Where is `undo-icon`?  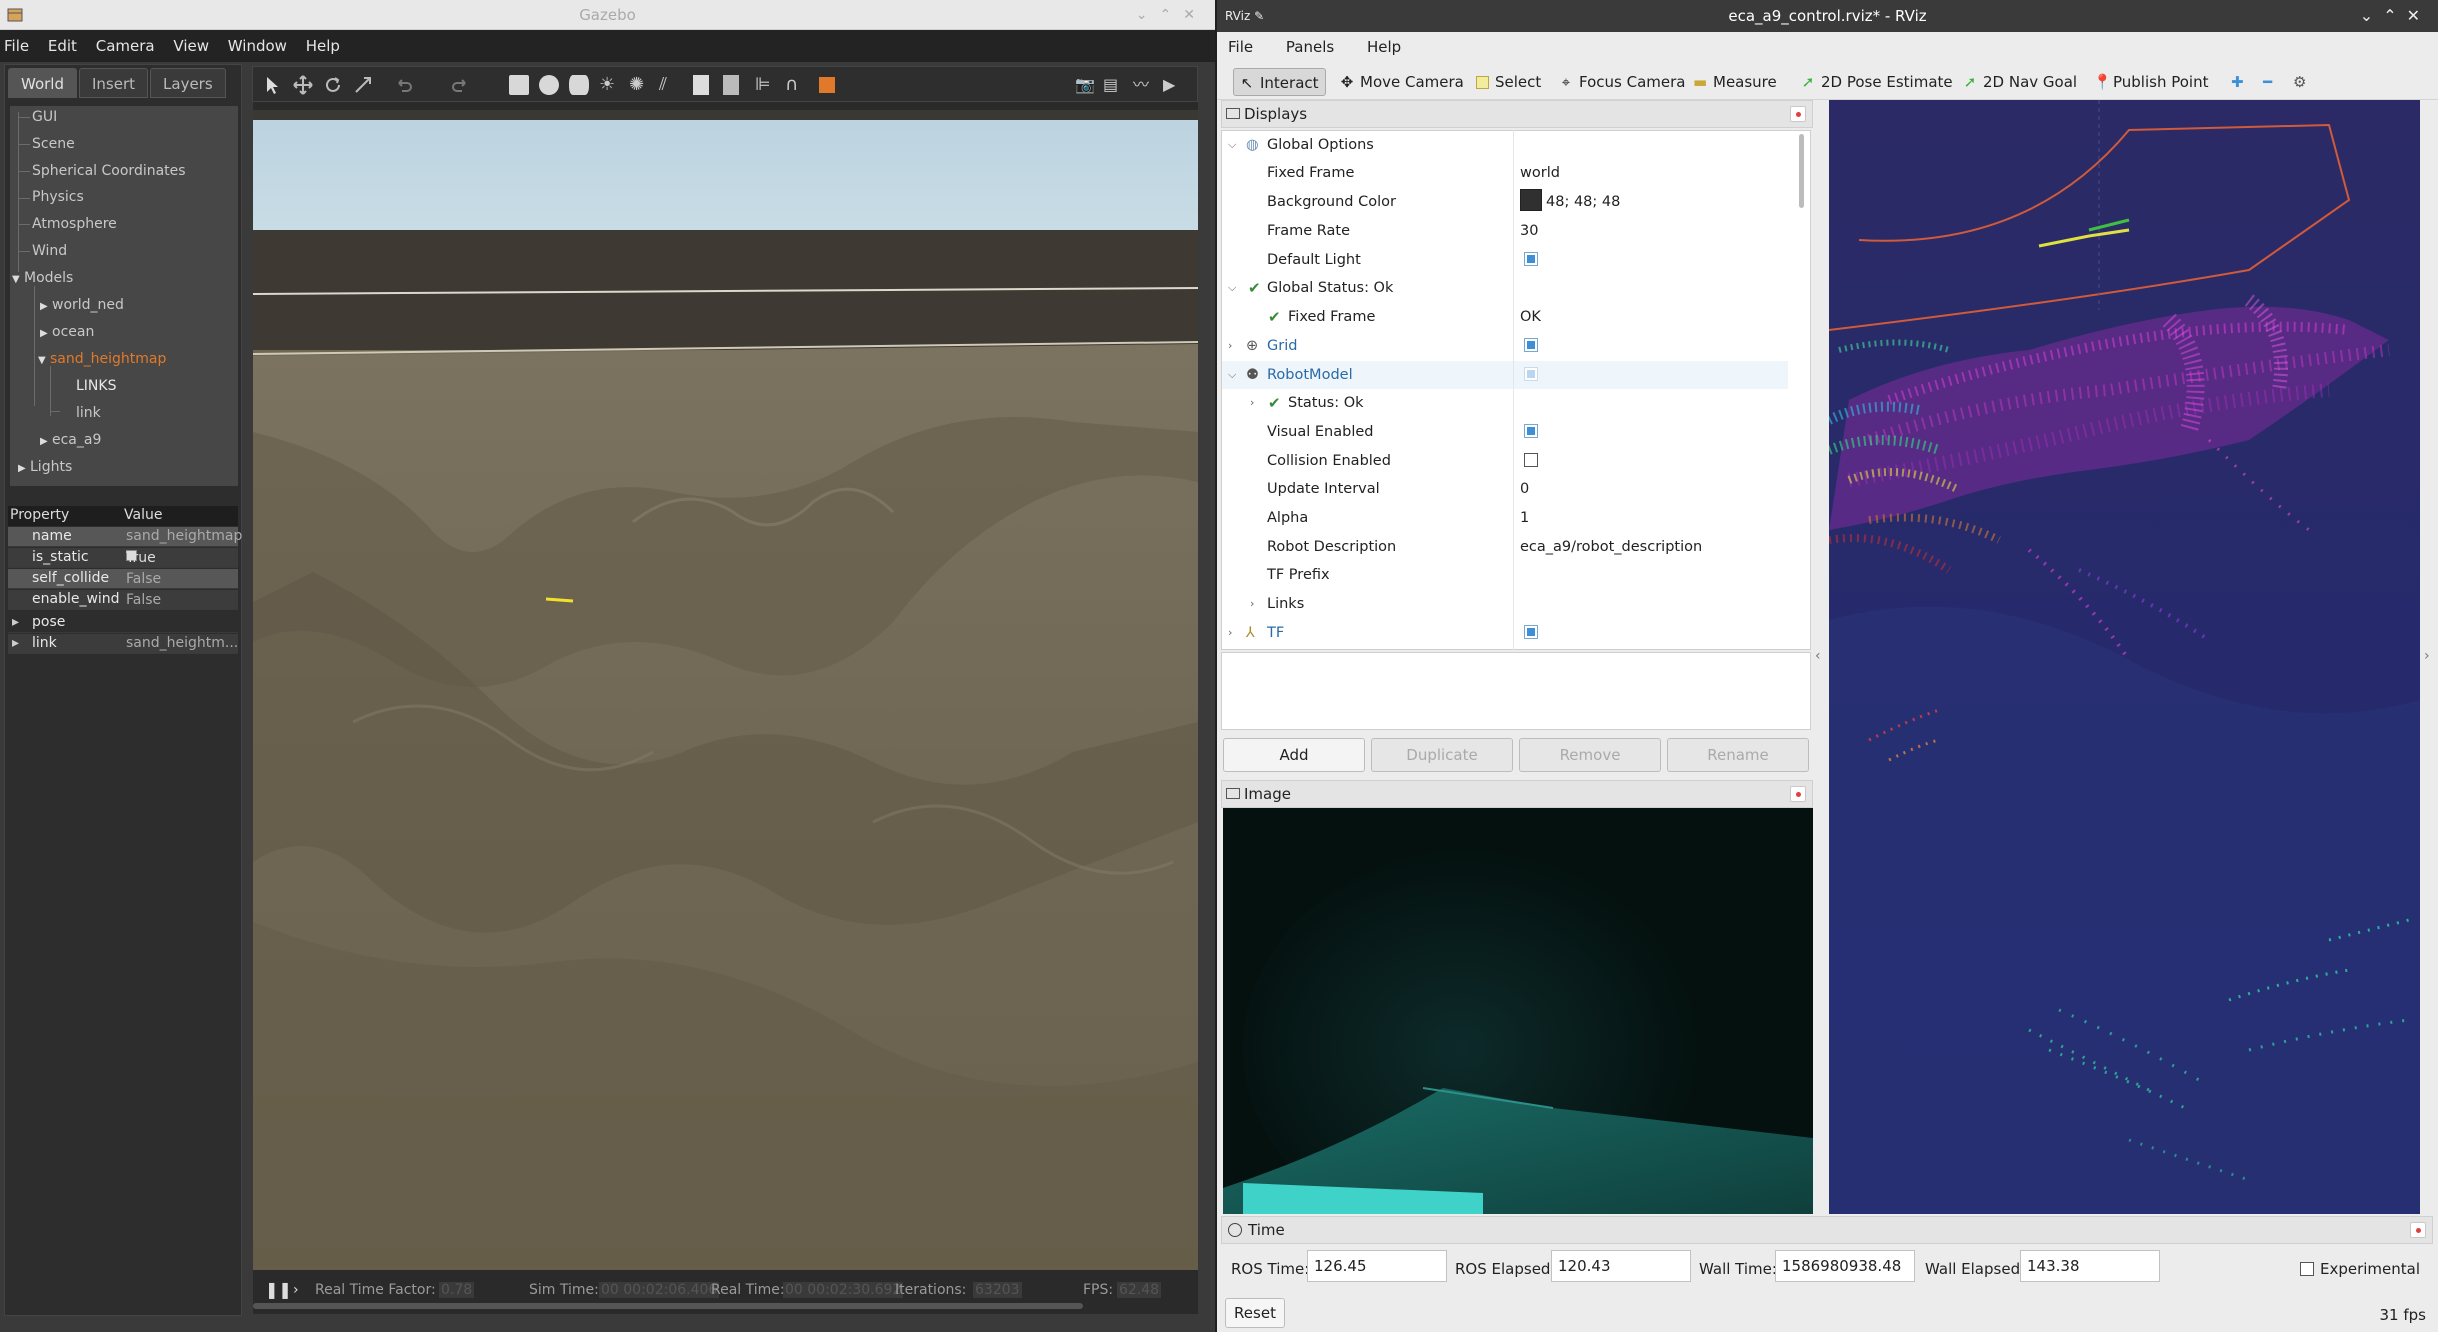
undo-icon is located at coordinates (403, 85).